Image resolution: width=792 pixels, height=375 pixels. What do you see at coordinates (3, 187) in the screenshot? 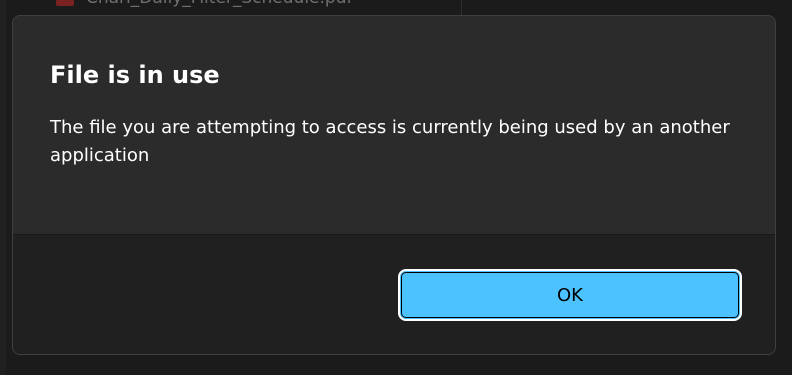
I see `background-scroll-edge` at bounding box center [3, 187].